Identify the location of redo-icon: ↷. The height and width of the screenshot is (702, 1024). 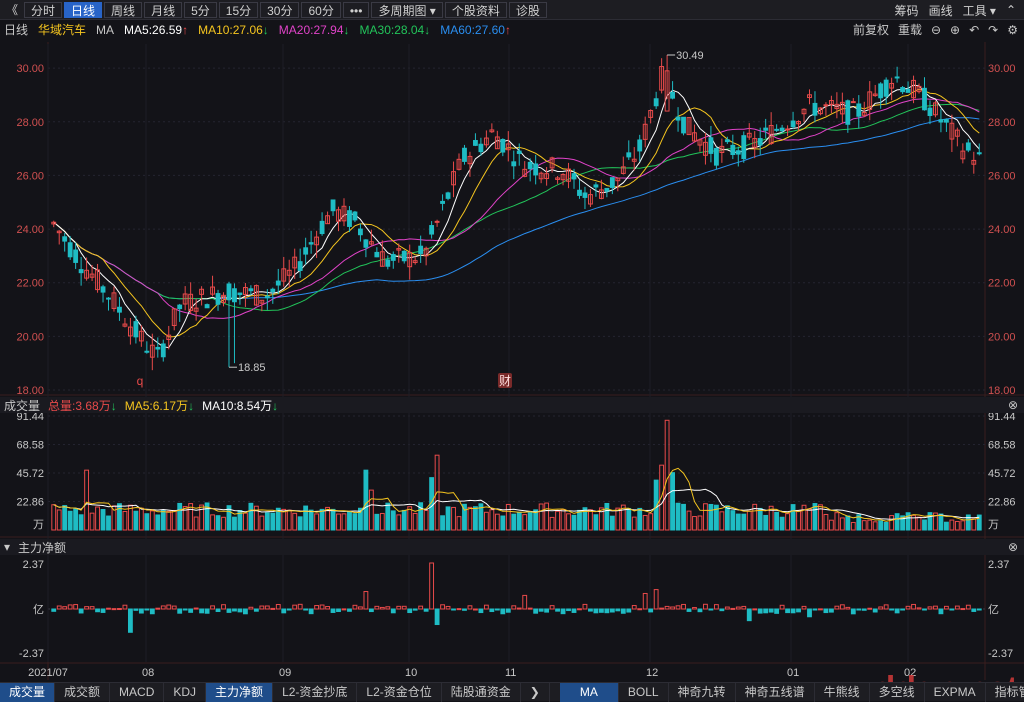
(993, 30).